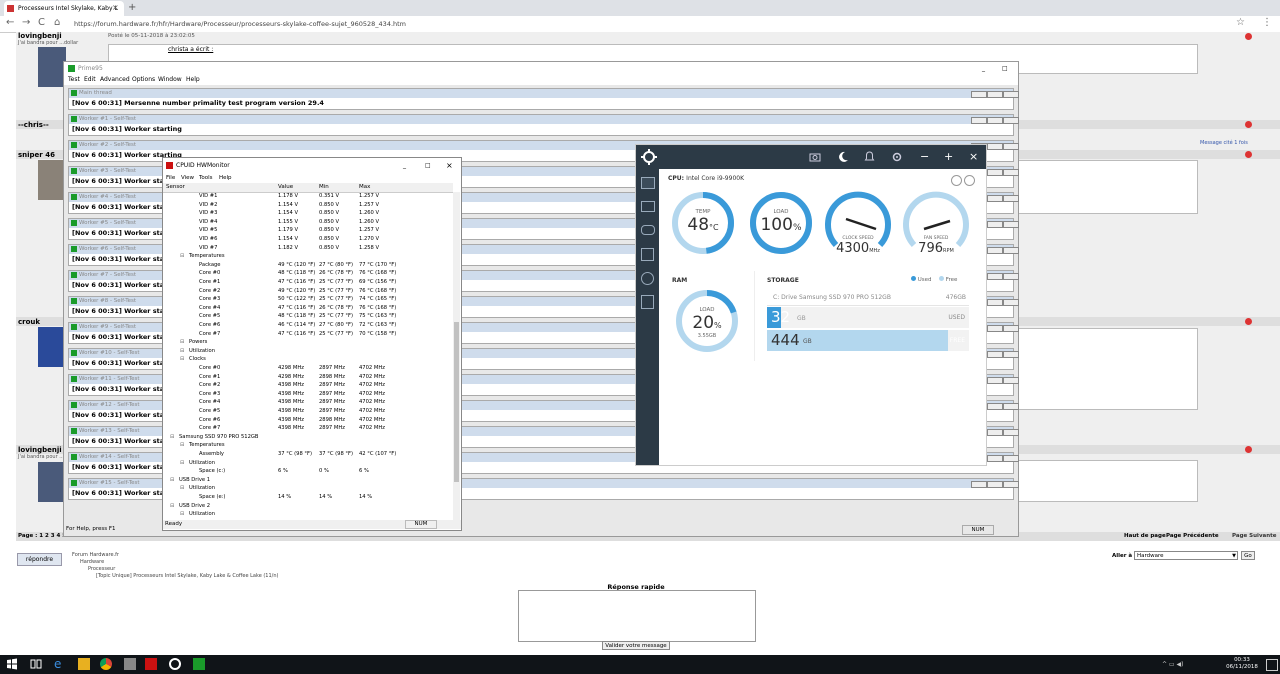 The height and width of the screenshot is (674, 1280). What do you see at coordinates (648, 230) in the screenshot?
I see `gamepad-icon` at bounding box center [648, 230].